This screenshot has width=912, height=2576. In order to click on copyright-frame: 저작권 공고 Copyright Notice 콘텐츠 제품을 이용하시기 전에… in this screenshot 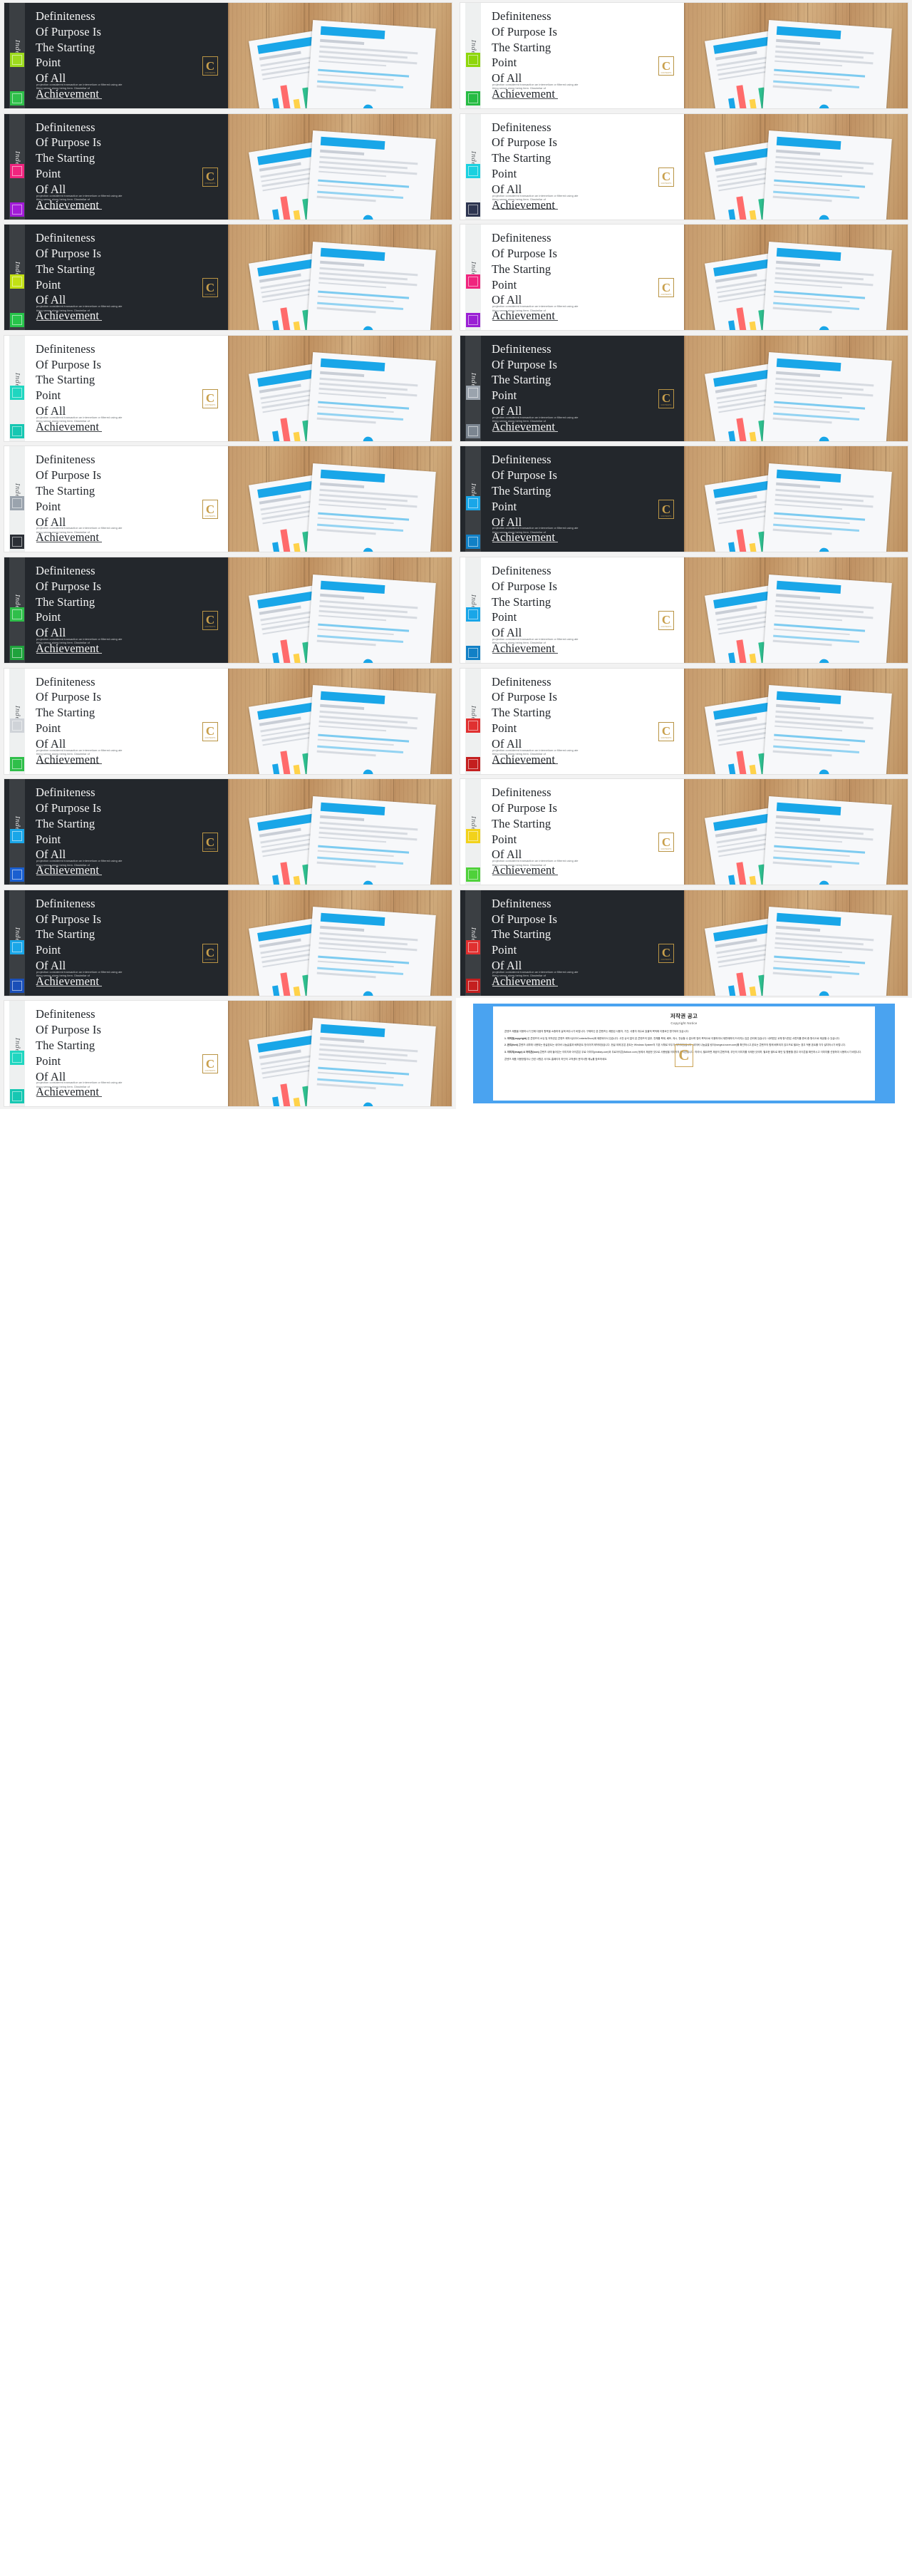, I will do `click(684, 1054)`.